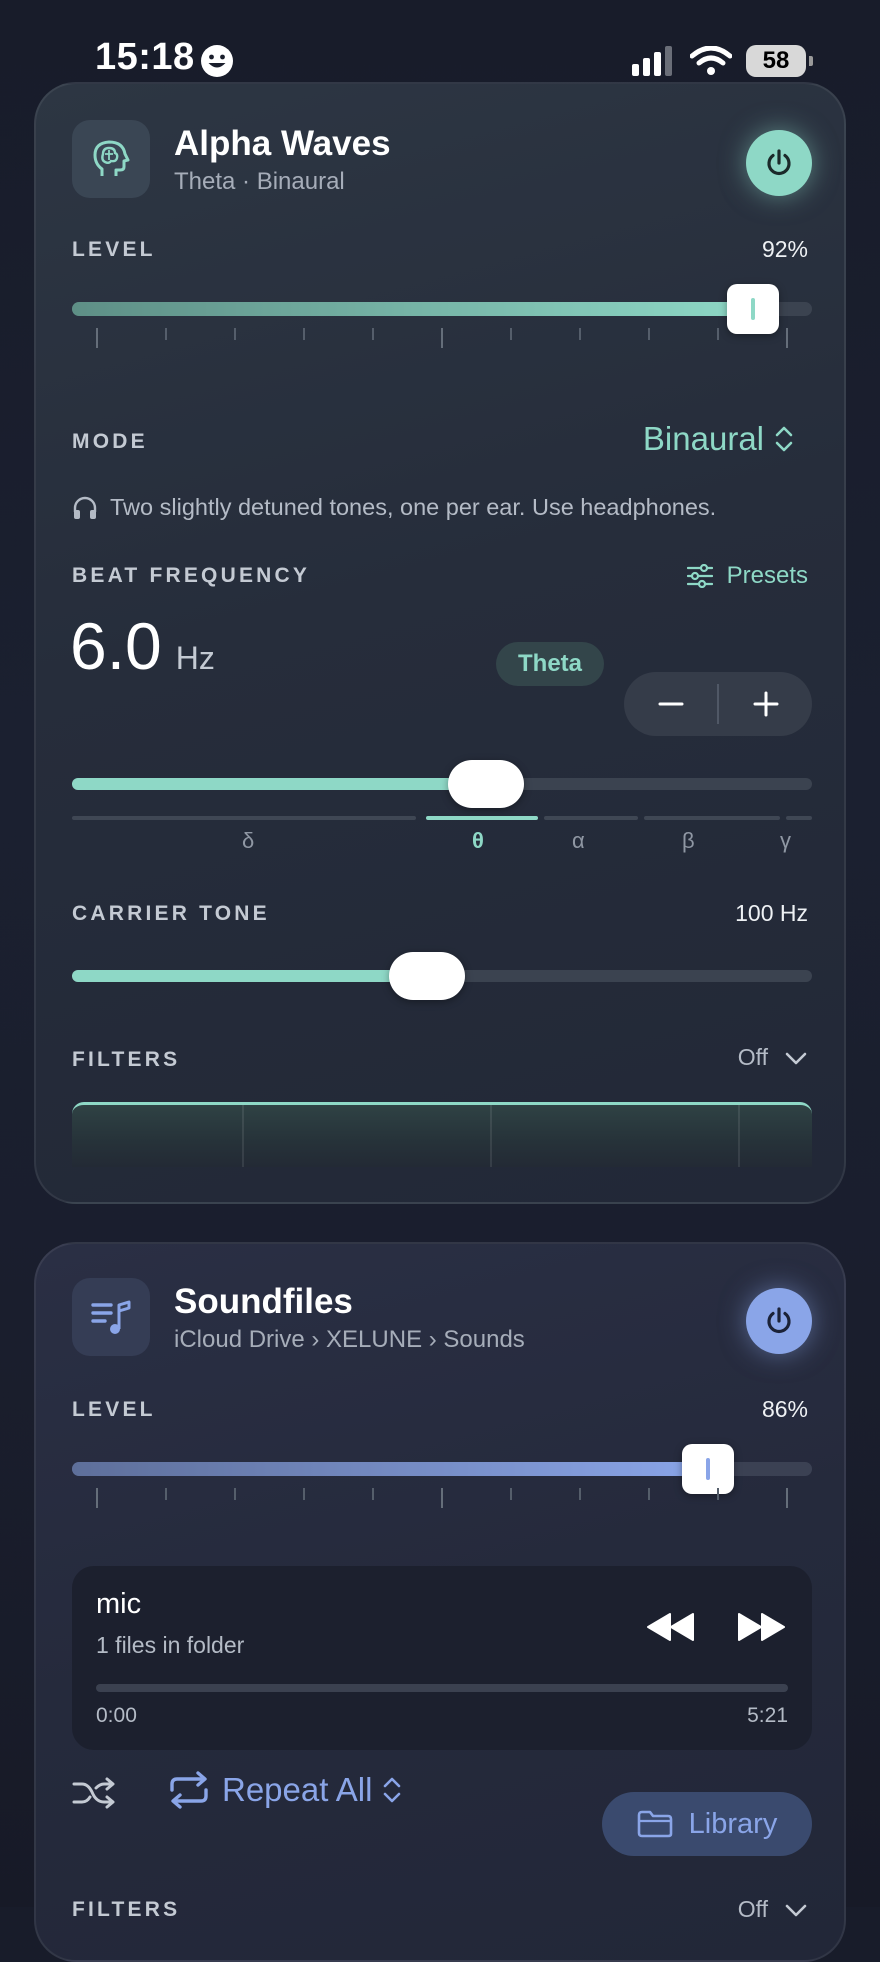 Image resolution: width=880 pixels, height=1962 pixels. I want to click on status-time: 15:18, so click(145, 57).